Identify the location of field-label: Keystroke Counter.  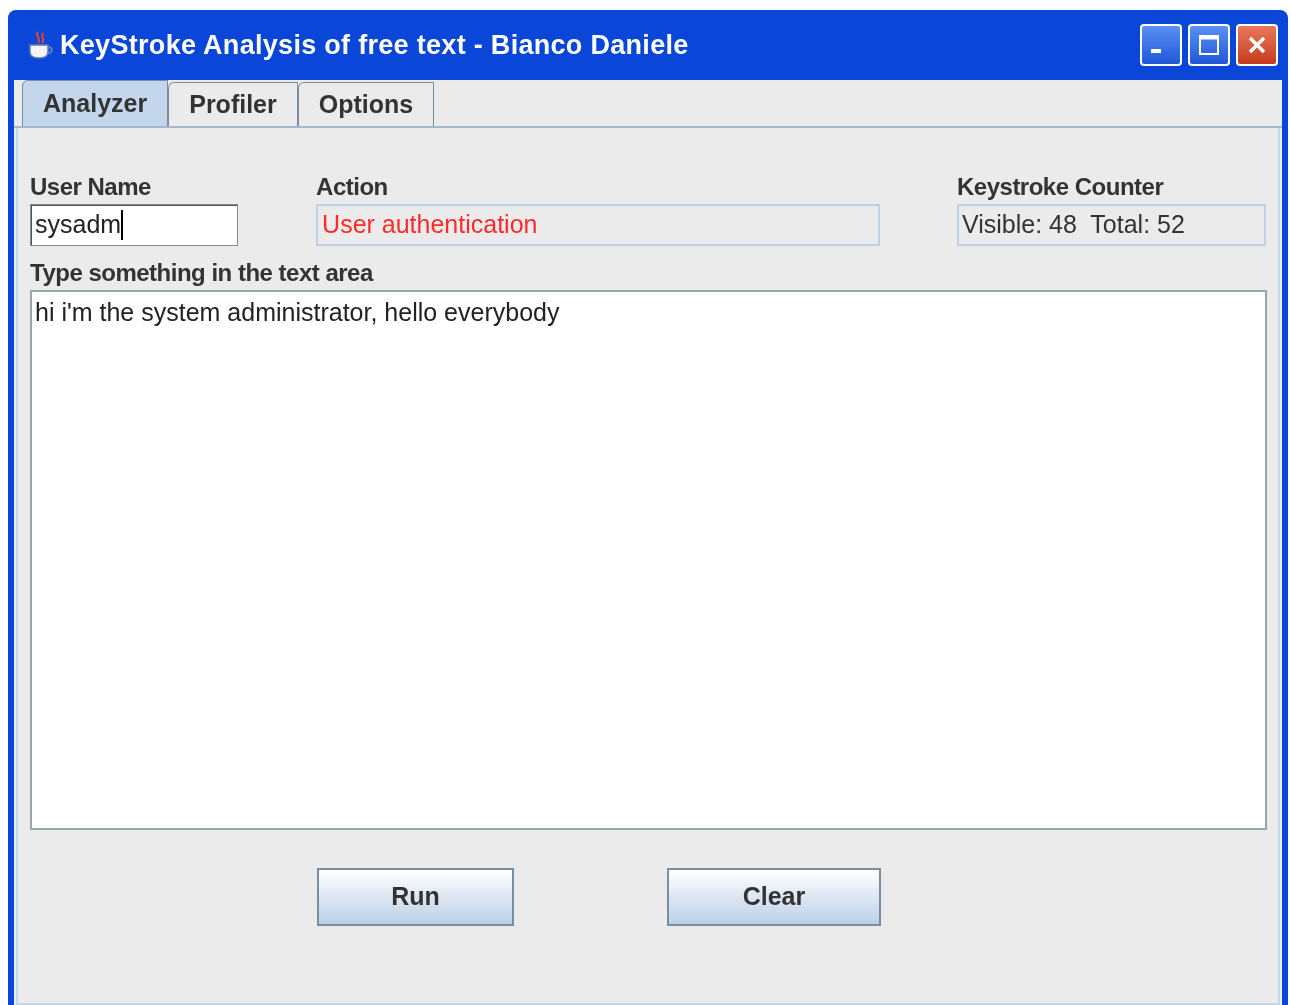
(1061, 187).